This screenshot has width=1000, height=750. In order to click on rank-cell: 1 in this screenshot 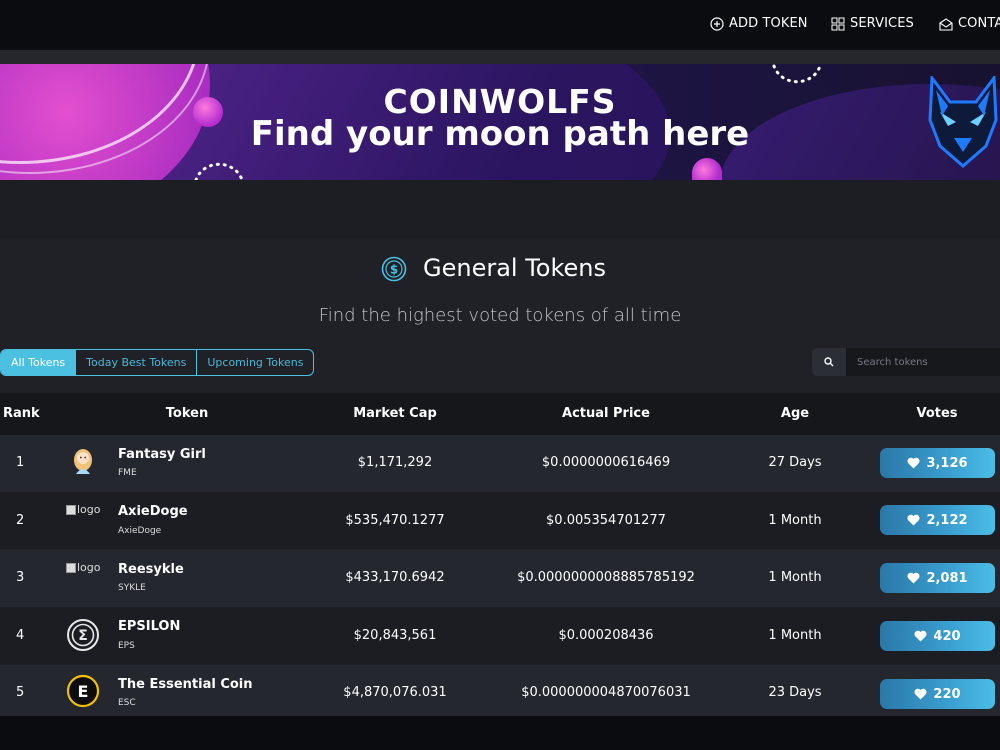, I will do `click(20, 462)`.